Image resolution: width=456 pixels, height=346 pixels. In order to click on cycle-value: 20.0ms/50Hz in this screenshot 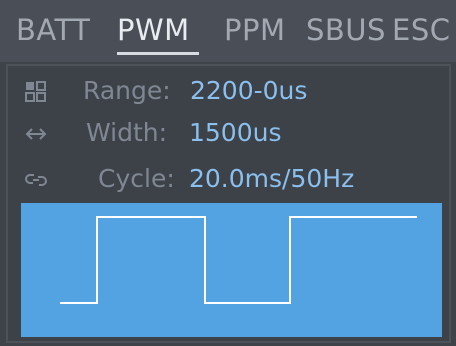, I will do `click(272, 178)`.